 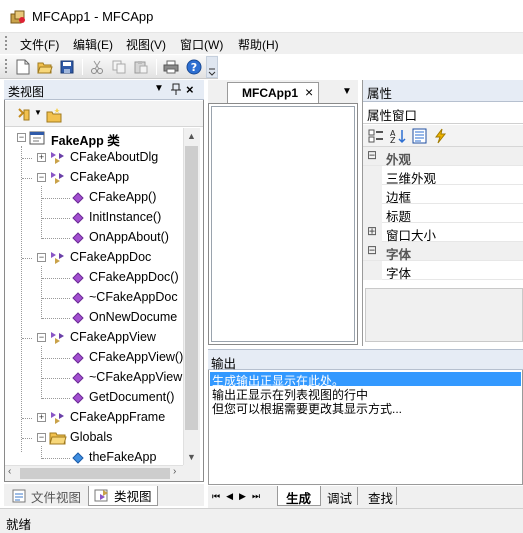 What do you see at coordinates (376, 137) in the screenshot?
I see `categorized-icon` at bounding box center [376, 137].